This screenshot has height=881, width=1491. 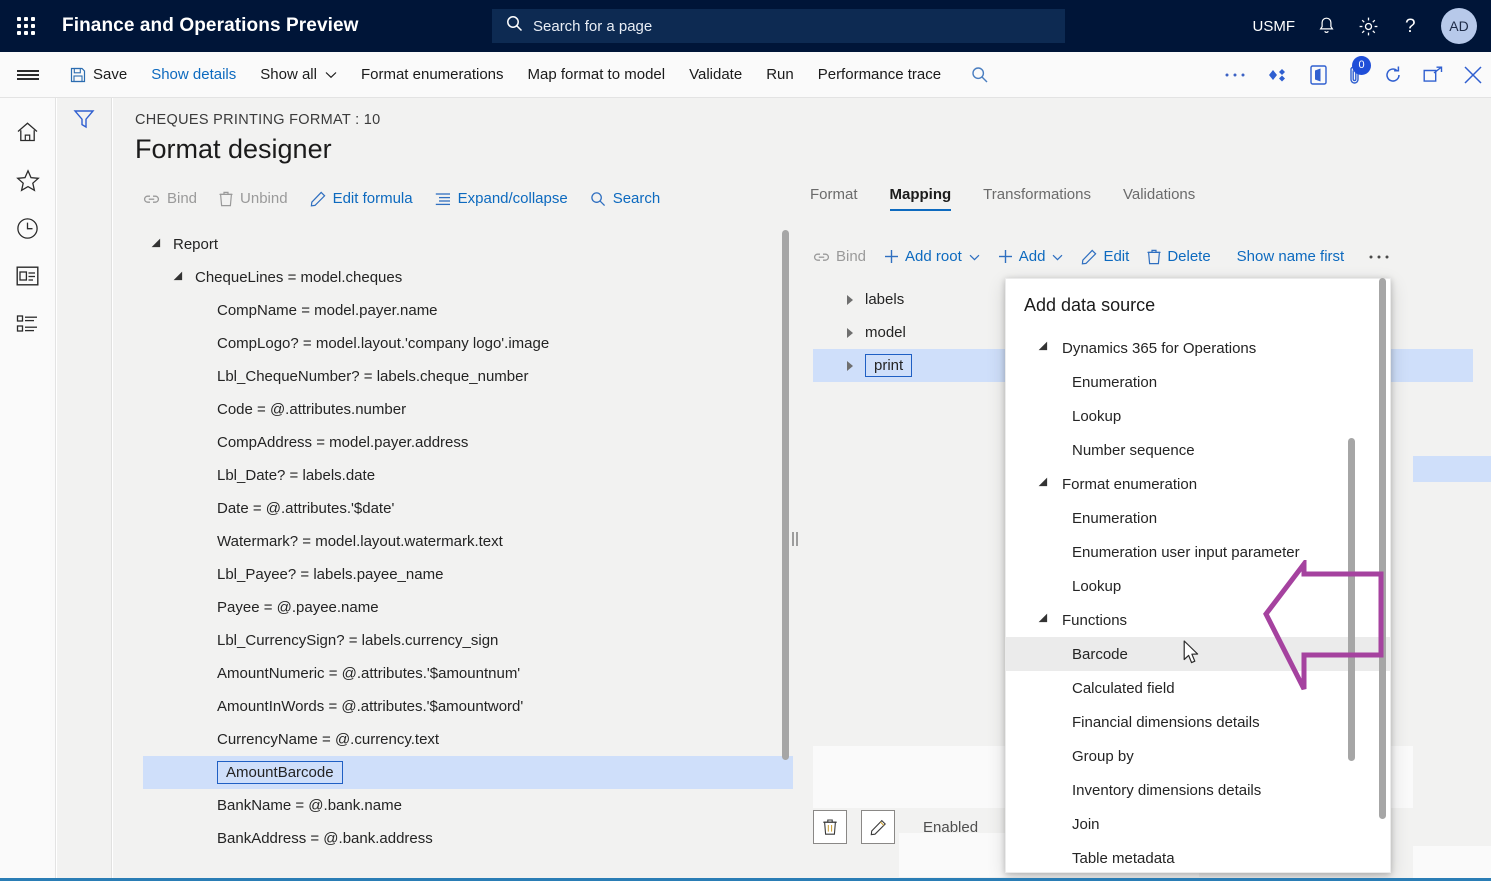 I want to click on tab-format: Format, so click(x=834, y=198).